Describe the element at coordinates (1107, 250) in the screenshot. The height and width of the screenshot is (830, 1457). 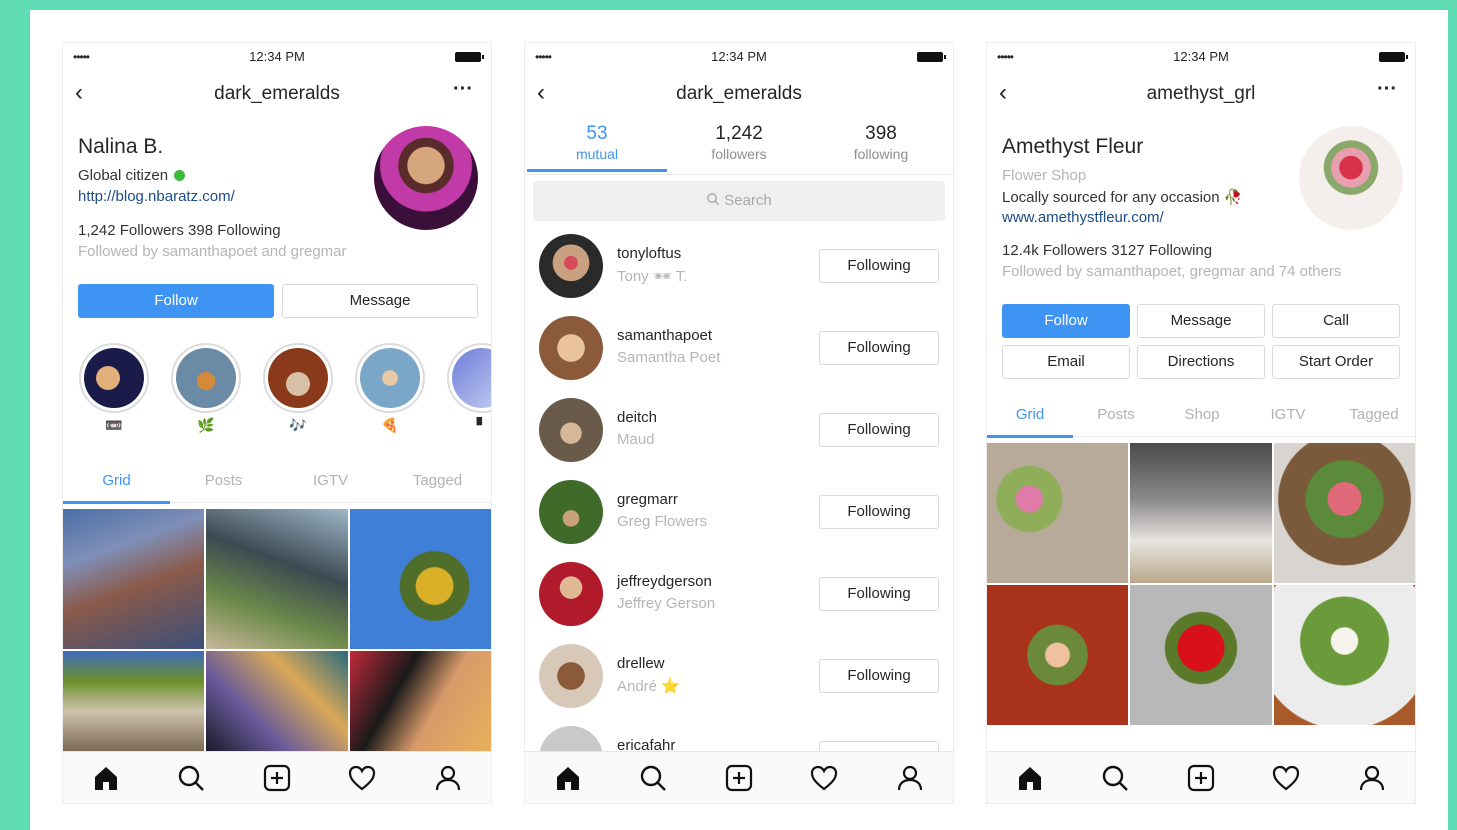
I see `follower-counts: 12.4k Followers 3127 Following` at that location.